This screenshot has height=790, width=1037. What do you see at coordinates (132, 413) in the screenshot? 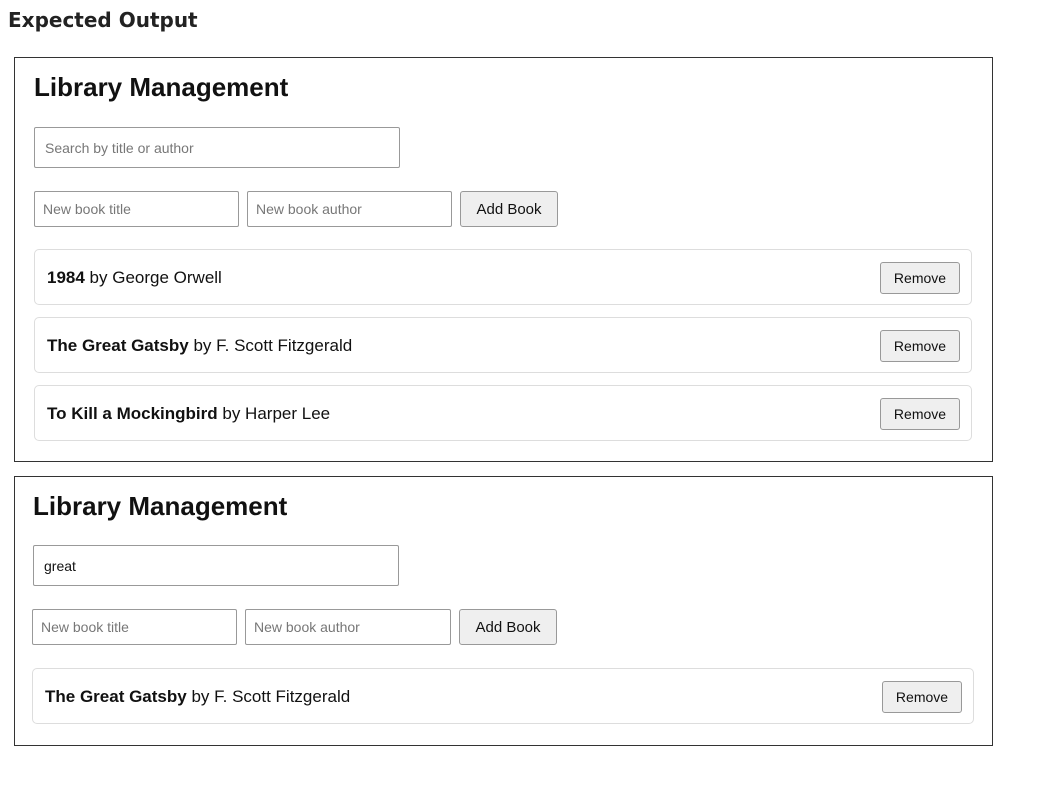
I see `book-title: To Kill a Mockingbird` at bounding box center [132, 413].